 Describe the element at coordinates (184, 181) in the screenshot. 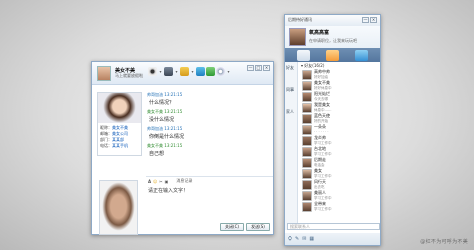

I see `message-history-button: 消息记录` at that location.